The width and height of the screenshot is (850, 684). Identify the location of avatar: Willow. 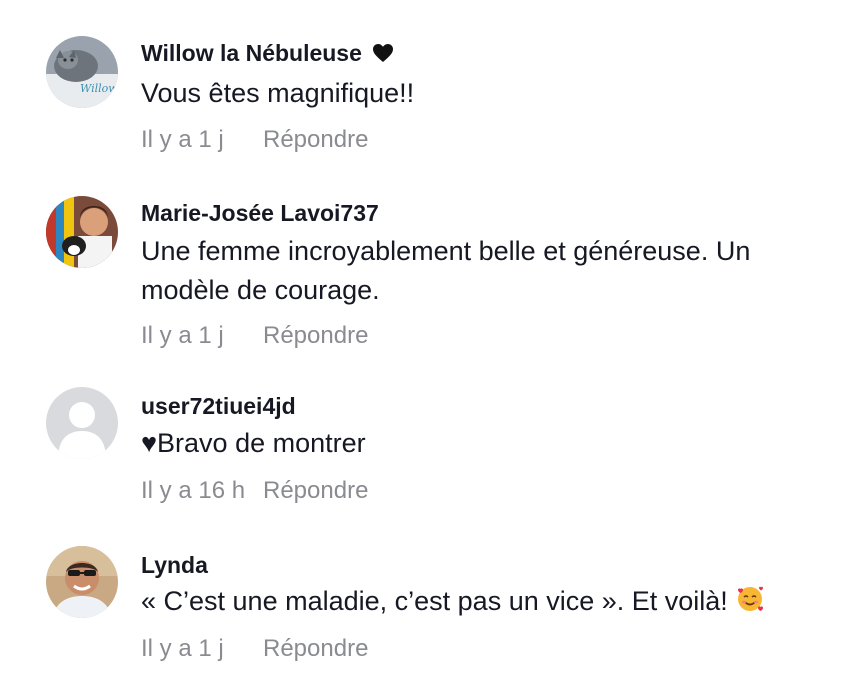
(82, 72).